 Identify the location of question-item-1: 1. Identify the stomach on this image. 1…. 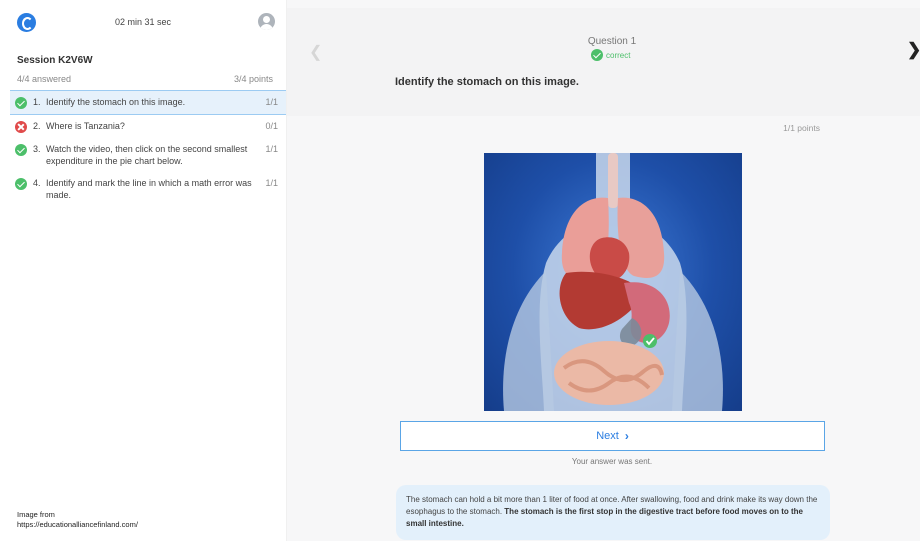
(148, 102).